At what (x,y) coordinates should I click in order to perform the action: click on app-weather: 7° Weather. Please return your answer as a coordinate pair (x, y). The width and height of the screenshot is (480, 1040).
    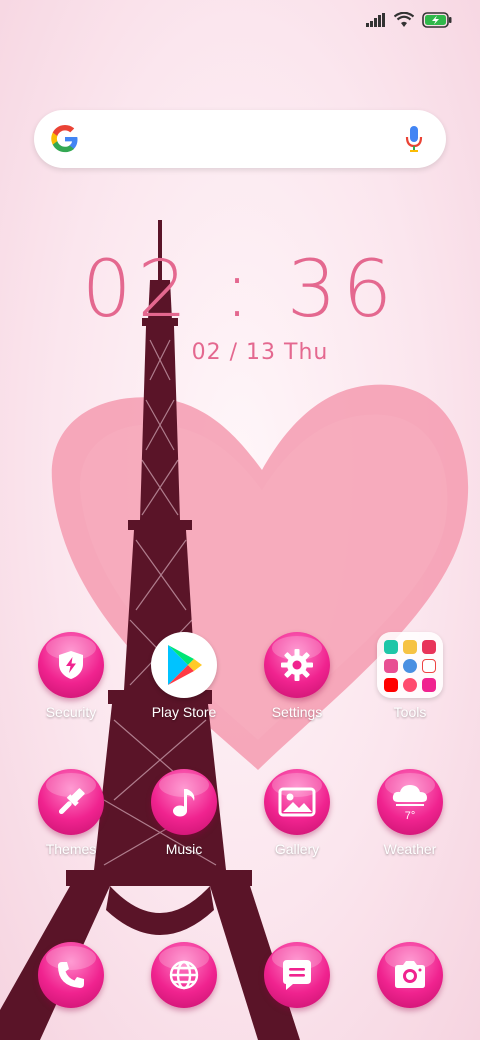
    Looking at the image, I should click on (410, 813).